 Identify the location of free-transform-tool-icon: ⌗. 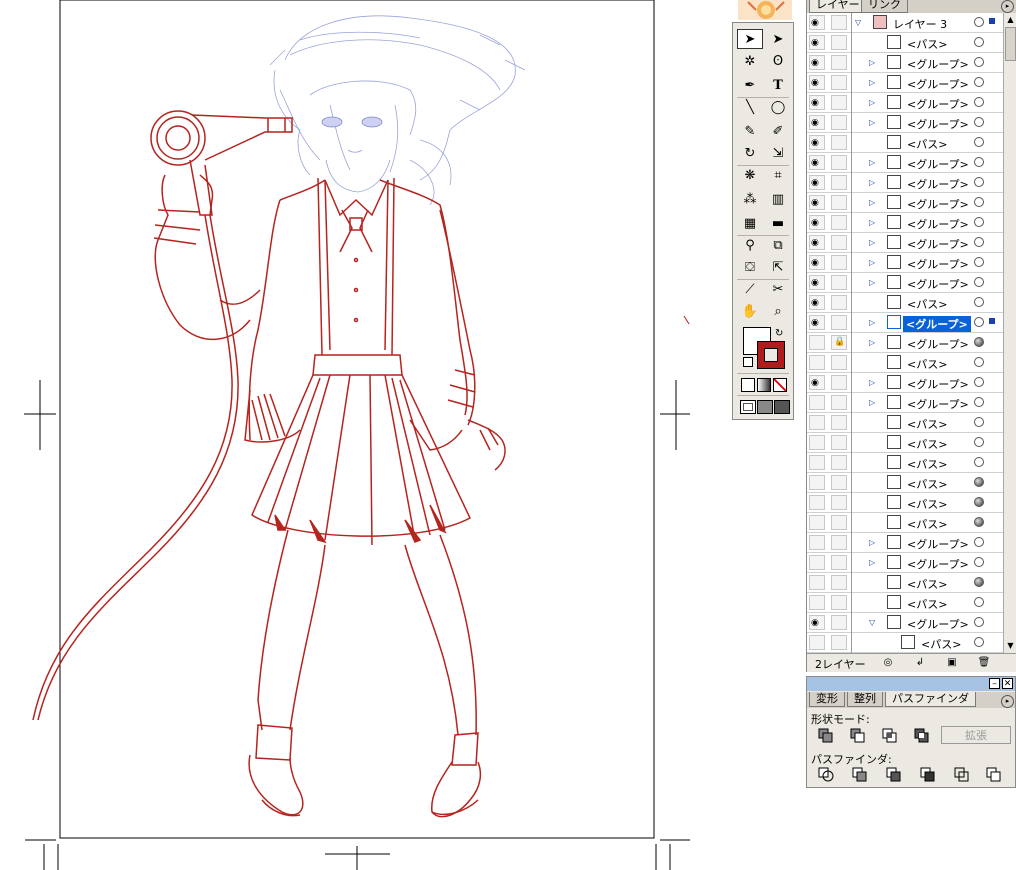
(778, 175).